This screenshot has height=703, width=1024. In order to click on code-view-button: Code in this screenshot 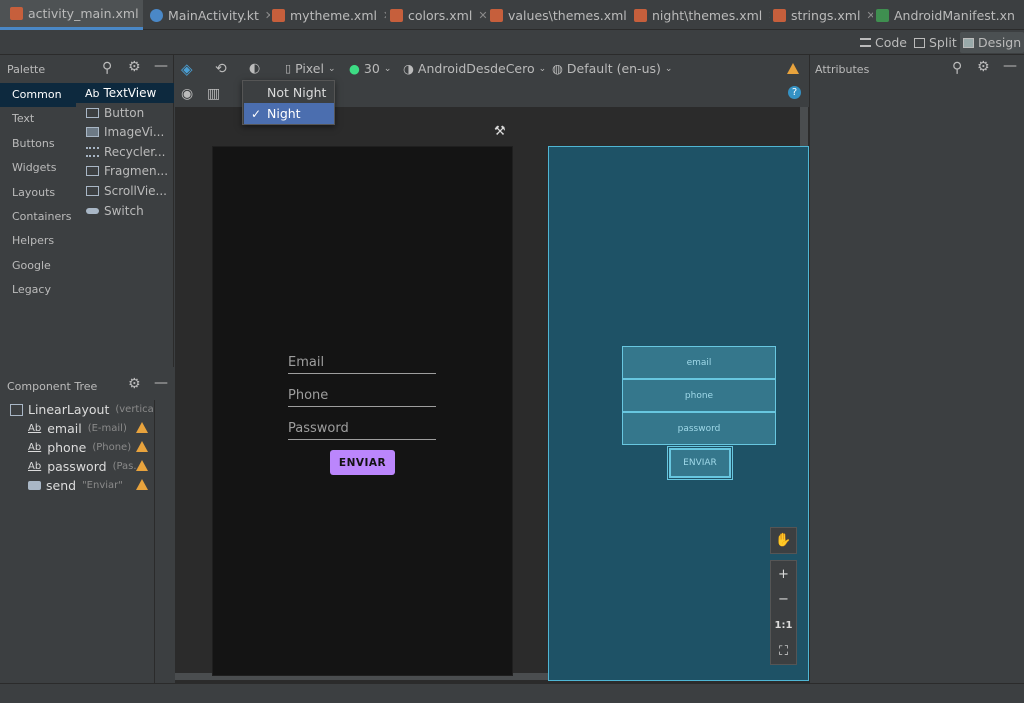, I will do `click(883, 42)`.